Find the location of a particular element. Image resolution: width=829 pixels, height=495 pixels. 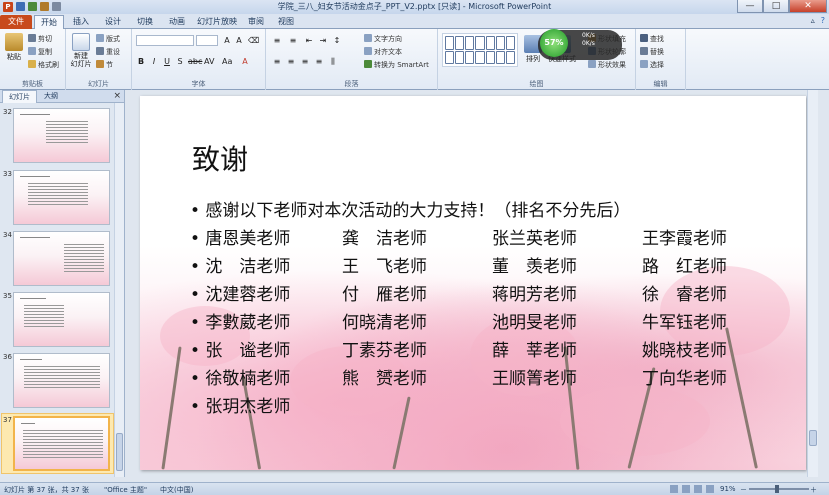

tab-slideshow: 幻灯片放映 is located at coordinates (217, 22).